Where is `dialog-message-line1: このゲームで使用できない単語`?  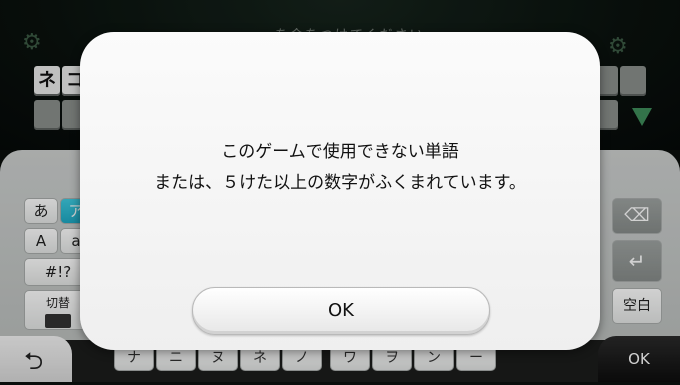
dialog-message-line1: このゲームで使用できない単語 is located at coordinates (340, 152).